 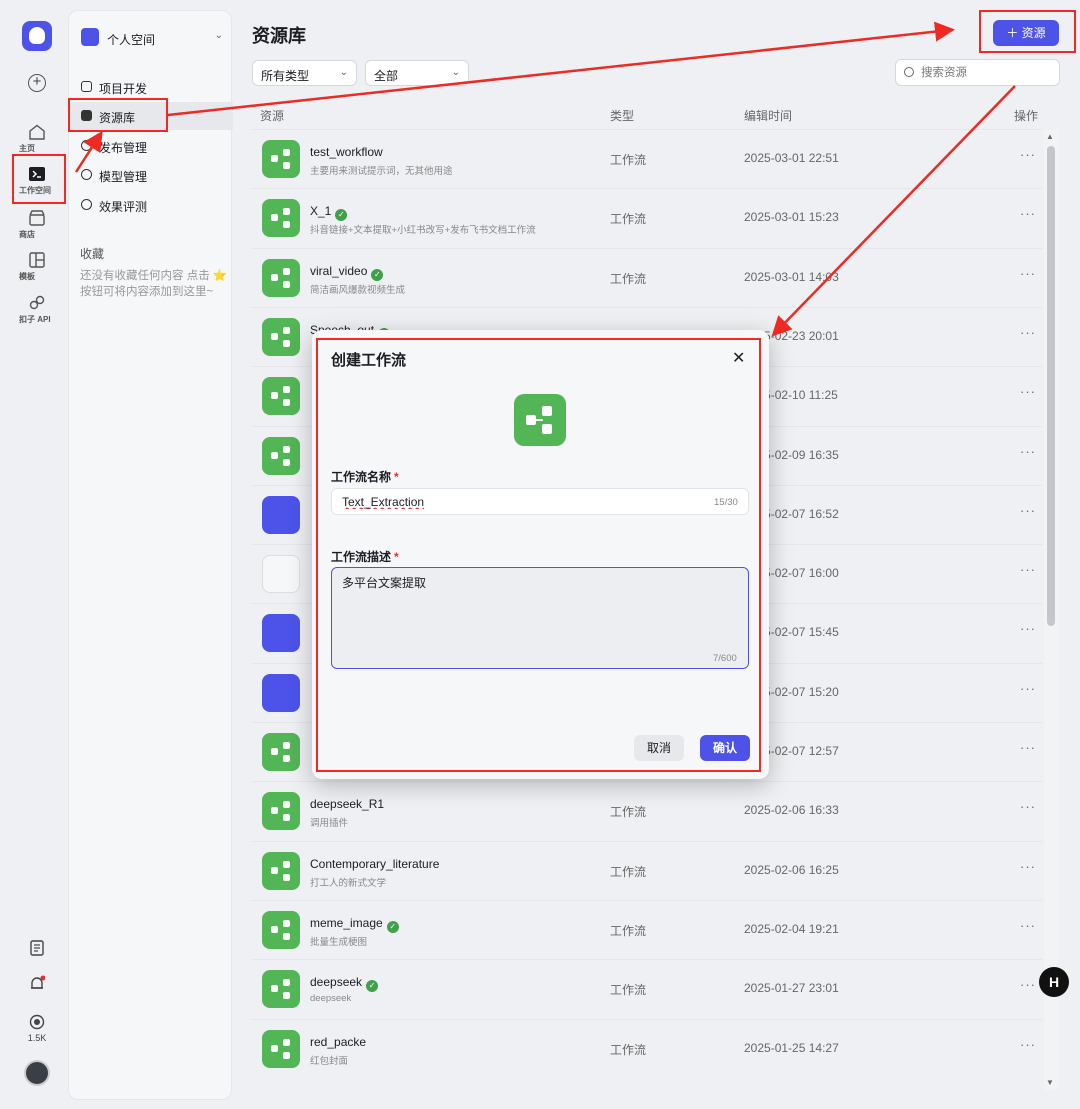 What do you see at coordinates (35, 319) in the screenshot?
I see `rail-label-api: 扣子 API` at bounding box center [35, 319].